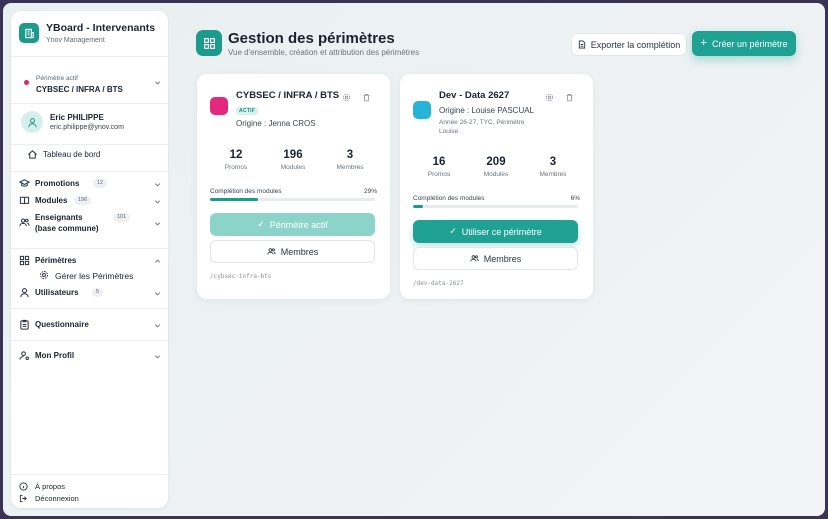 Image resolution: width=828 pixels, height=519 pixels. What do you see at coordinates (67, 228) in the screenshot?
I see `nav-teachers-label-2: (base commune)` at bounding box center [67, 228].